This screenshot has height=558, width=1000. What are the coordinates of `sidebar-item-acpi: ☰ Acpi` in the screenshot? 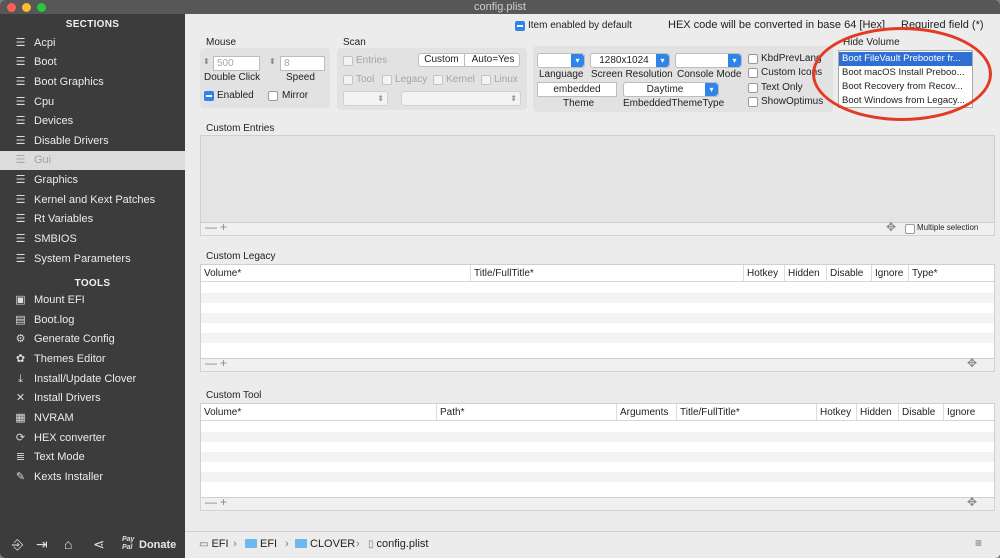 It's located at (92, 43).